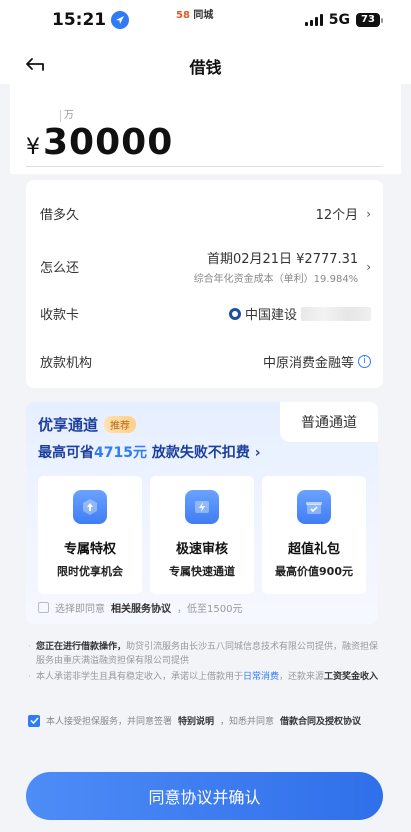 This screenshot has width=411, height=832. I want to click on consent-text-c: ，知悉并同意, so click(247, 722).